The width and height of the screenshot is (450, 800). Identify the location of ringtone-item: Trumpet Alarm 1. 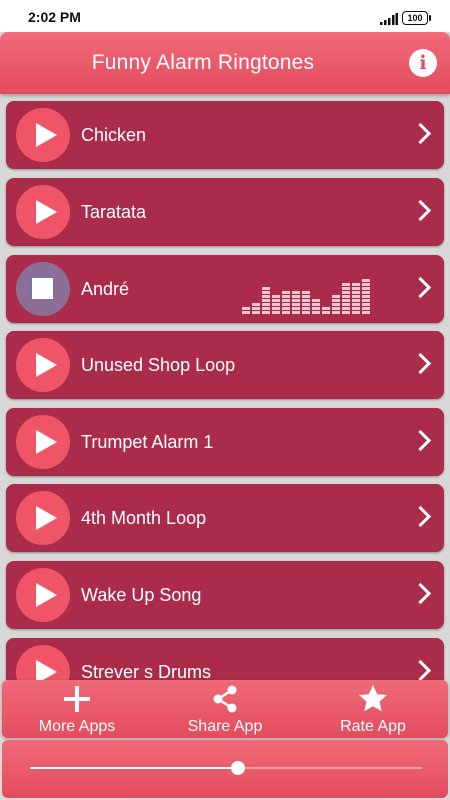
(225, 442).